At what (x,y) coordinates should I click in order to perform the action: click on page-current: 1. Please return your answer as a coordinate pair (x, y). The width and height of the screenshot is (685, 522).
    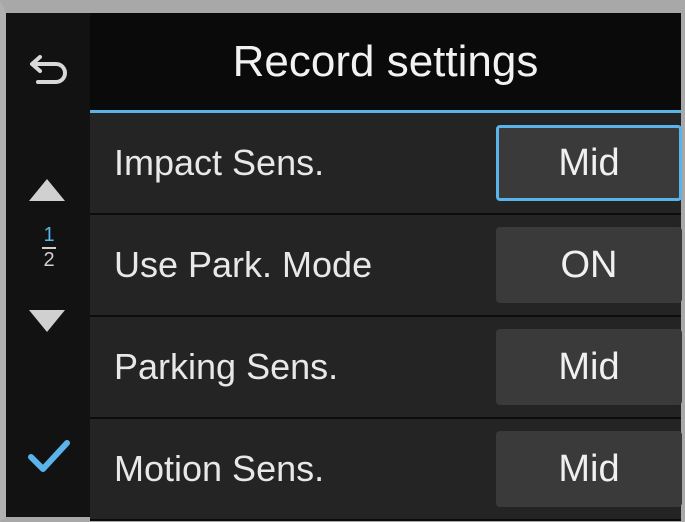
    Looking at the image, I should click on (49, 235).